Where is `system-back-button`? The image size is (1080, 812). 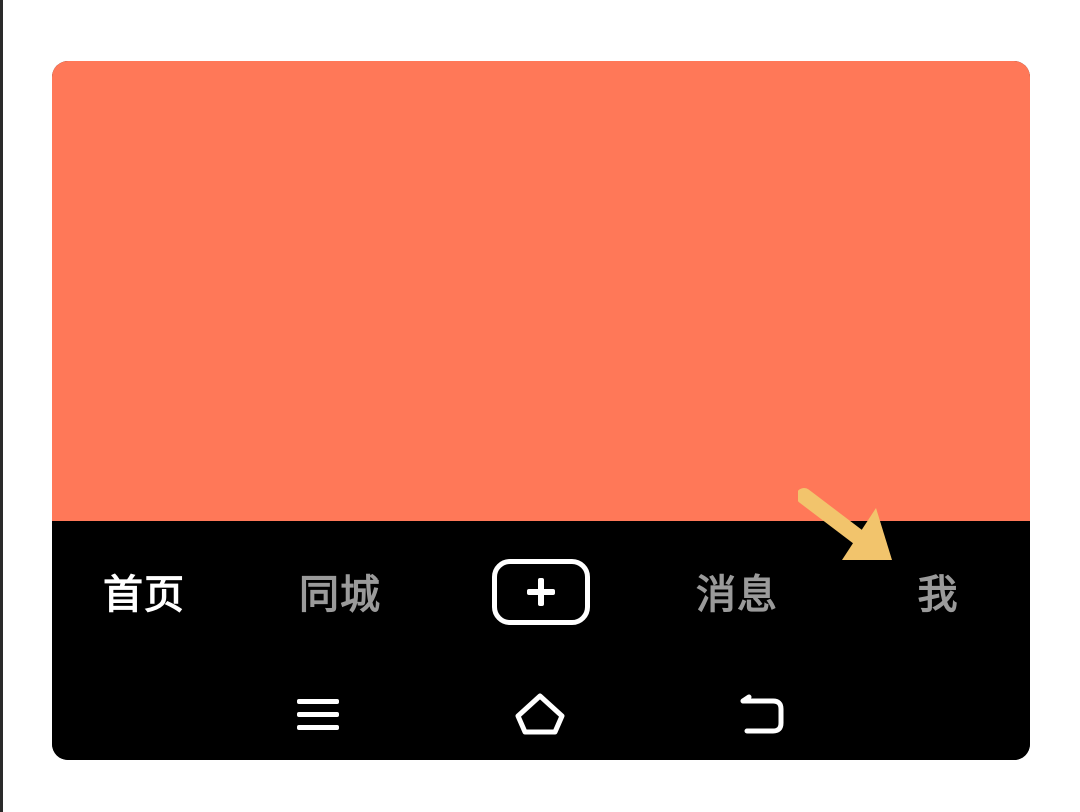 system-back-button is located at coordinates (763, 715).